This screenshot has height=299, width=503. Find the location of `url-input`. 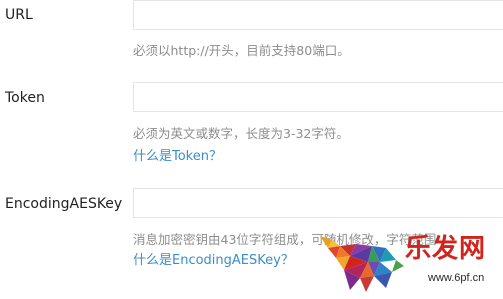

url-input is located at coordinates (318, 15).